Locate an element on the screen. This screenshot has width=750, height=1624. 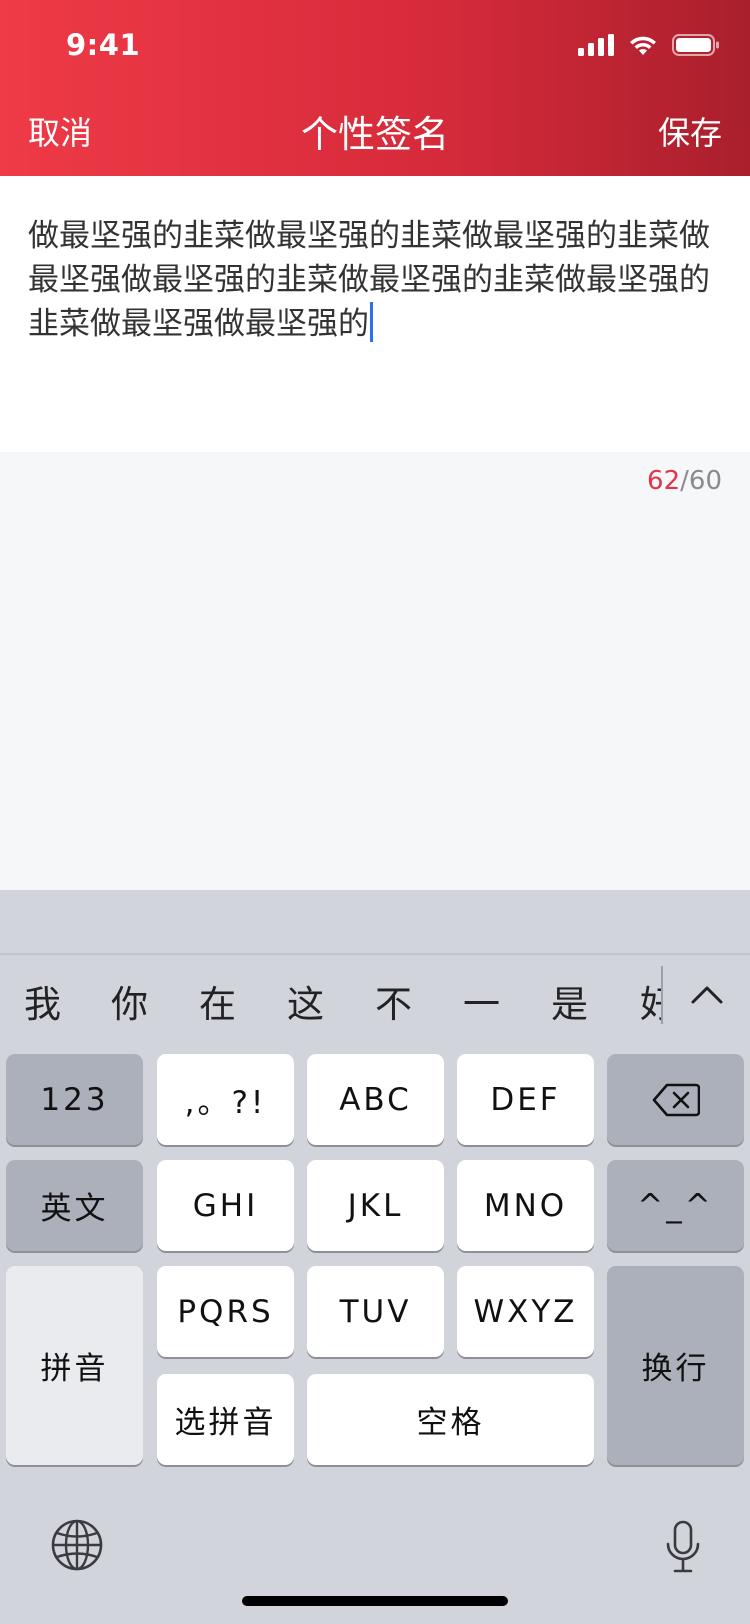
candidate-word: 在 is located at coordinates (217, 1001).